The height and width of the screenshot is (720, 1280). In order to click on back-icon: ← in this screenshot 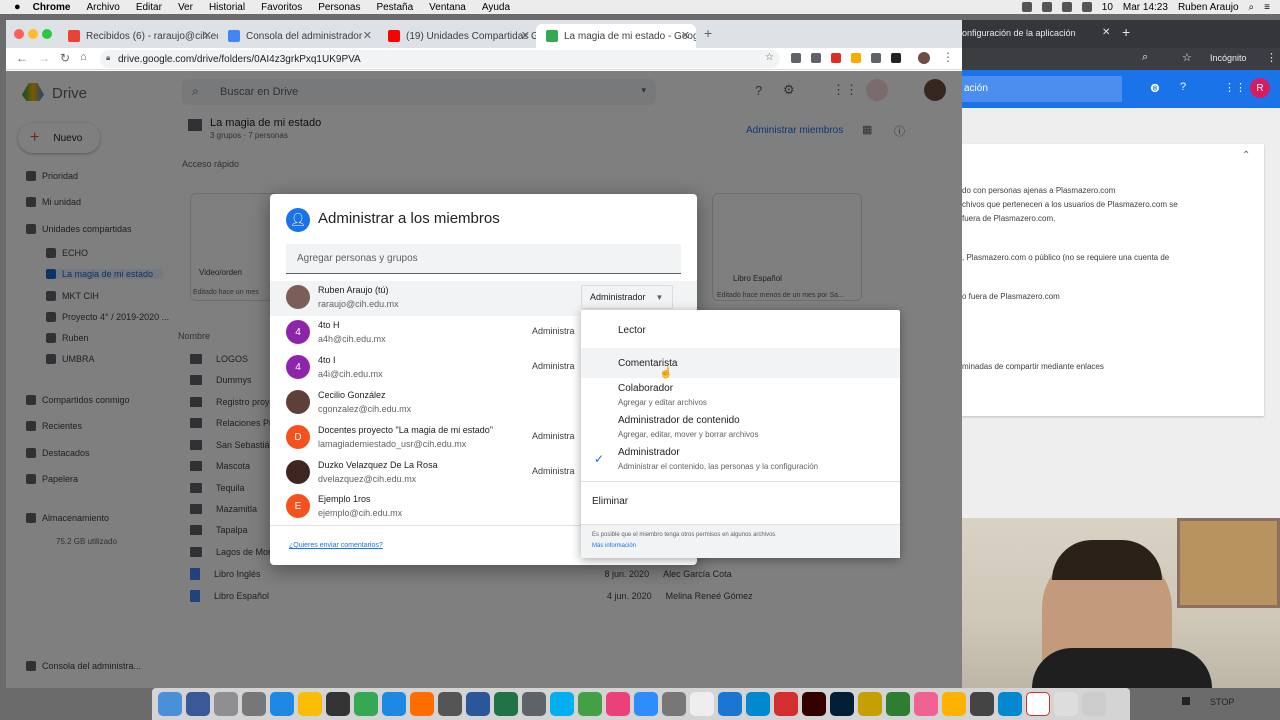, I will do `click(22, 58)`.